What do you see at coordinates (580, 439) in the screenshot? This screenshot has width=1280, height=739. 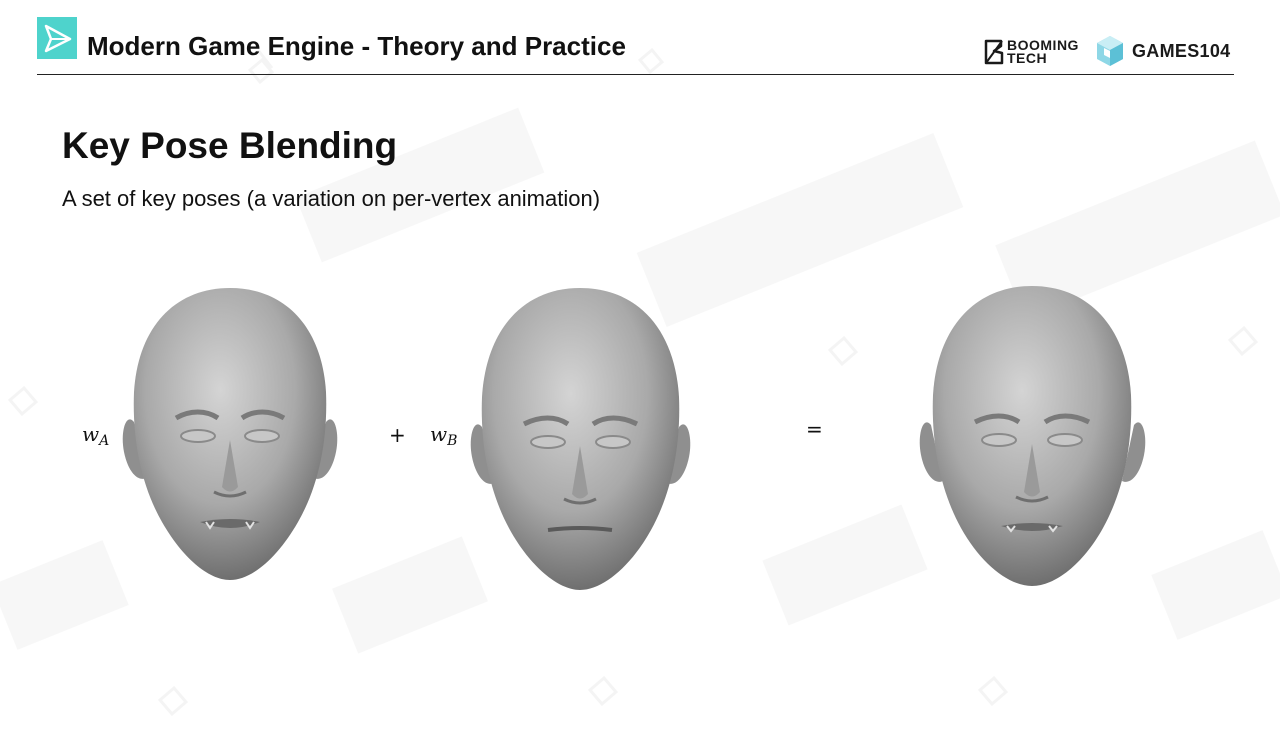 I see `key-pose-b-face-image` at bounding box center [580, 439].